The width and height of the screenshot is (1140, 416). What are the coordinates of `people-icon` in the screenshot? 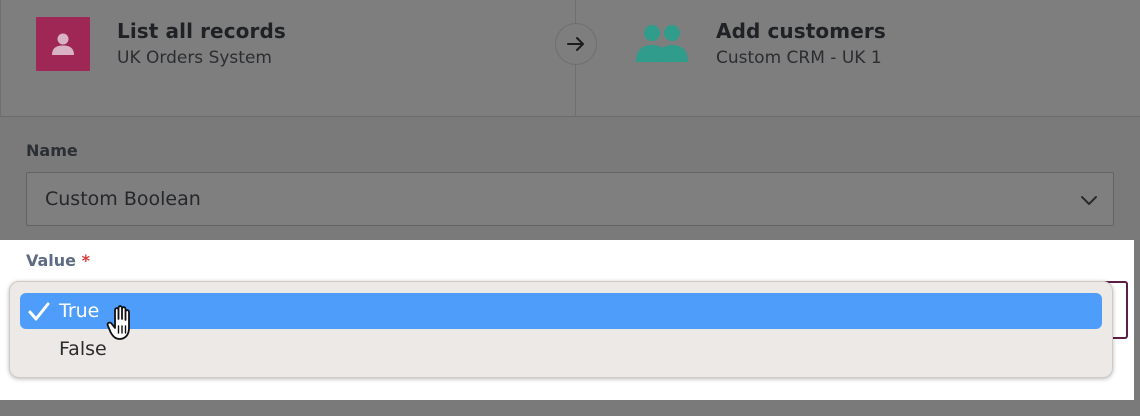 It's located at (662, 43).